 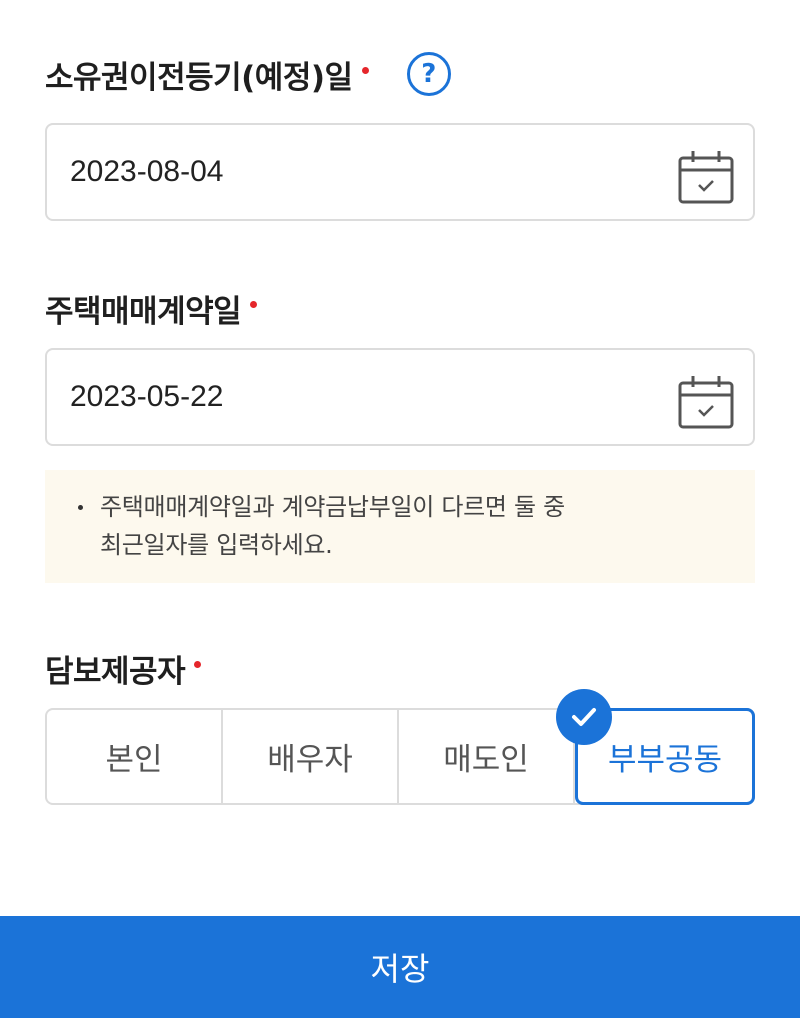 I want to click on question-icon: ?, so click(x=428, y=74).